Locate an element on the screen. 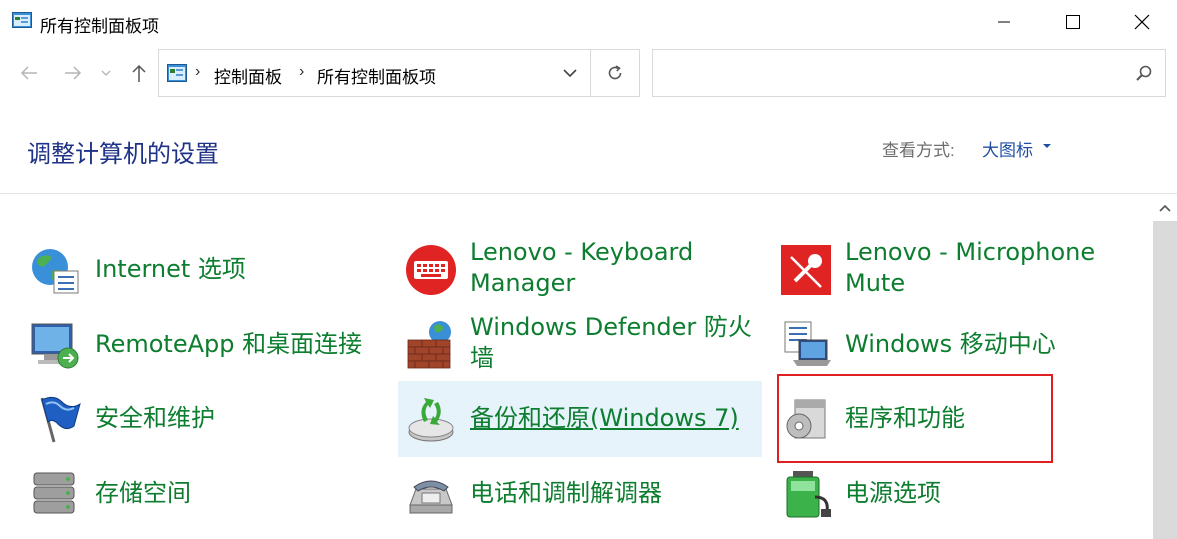 This screenshot has width=1177, height=539. breadcrumb-all-items: 所有控制面板项 is located at coordinates (376, 75).